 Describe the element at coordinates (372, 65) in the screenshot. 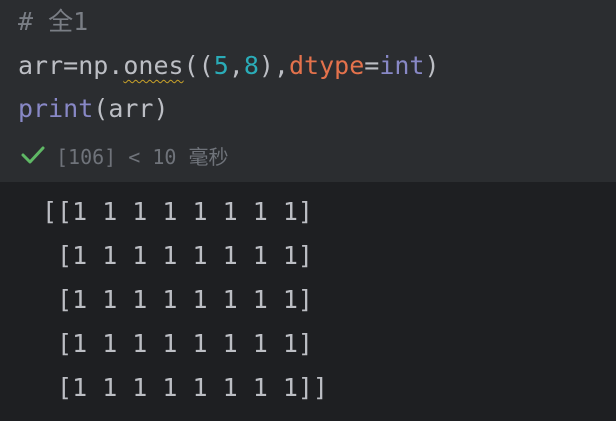

I see `code-token-assign: =` at that location.